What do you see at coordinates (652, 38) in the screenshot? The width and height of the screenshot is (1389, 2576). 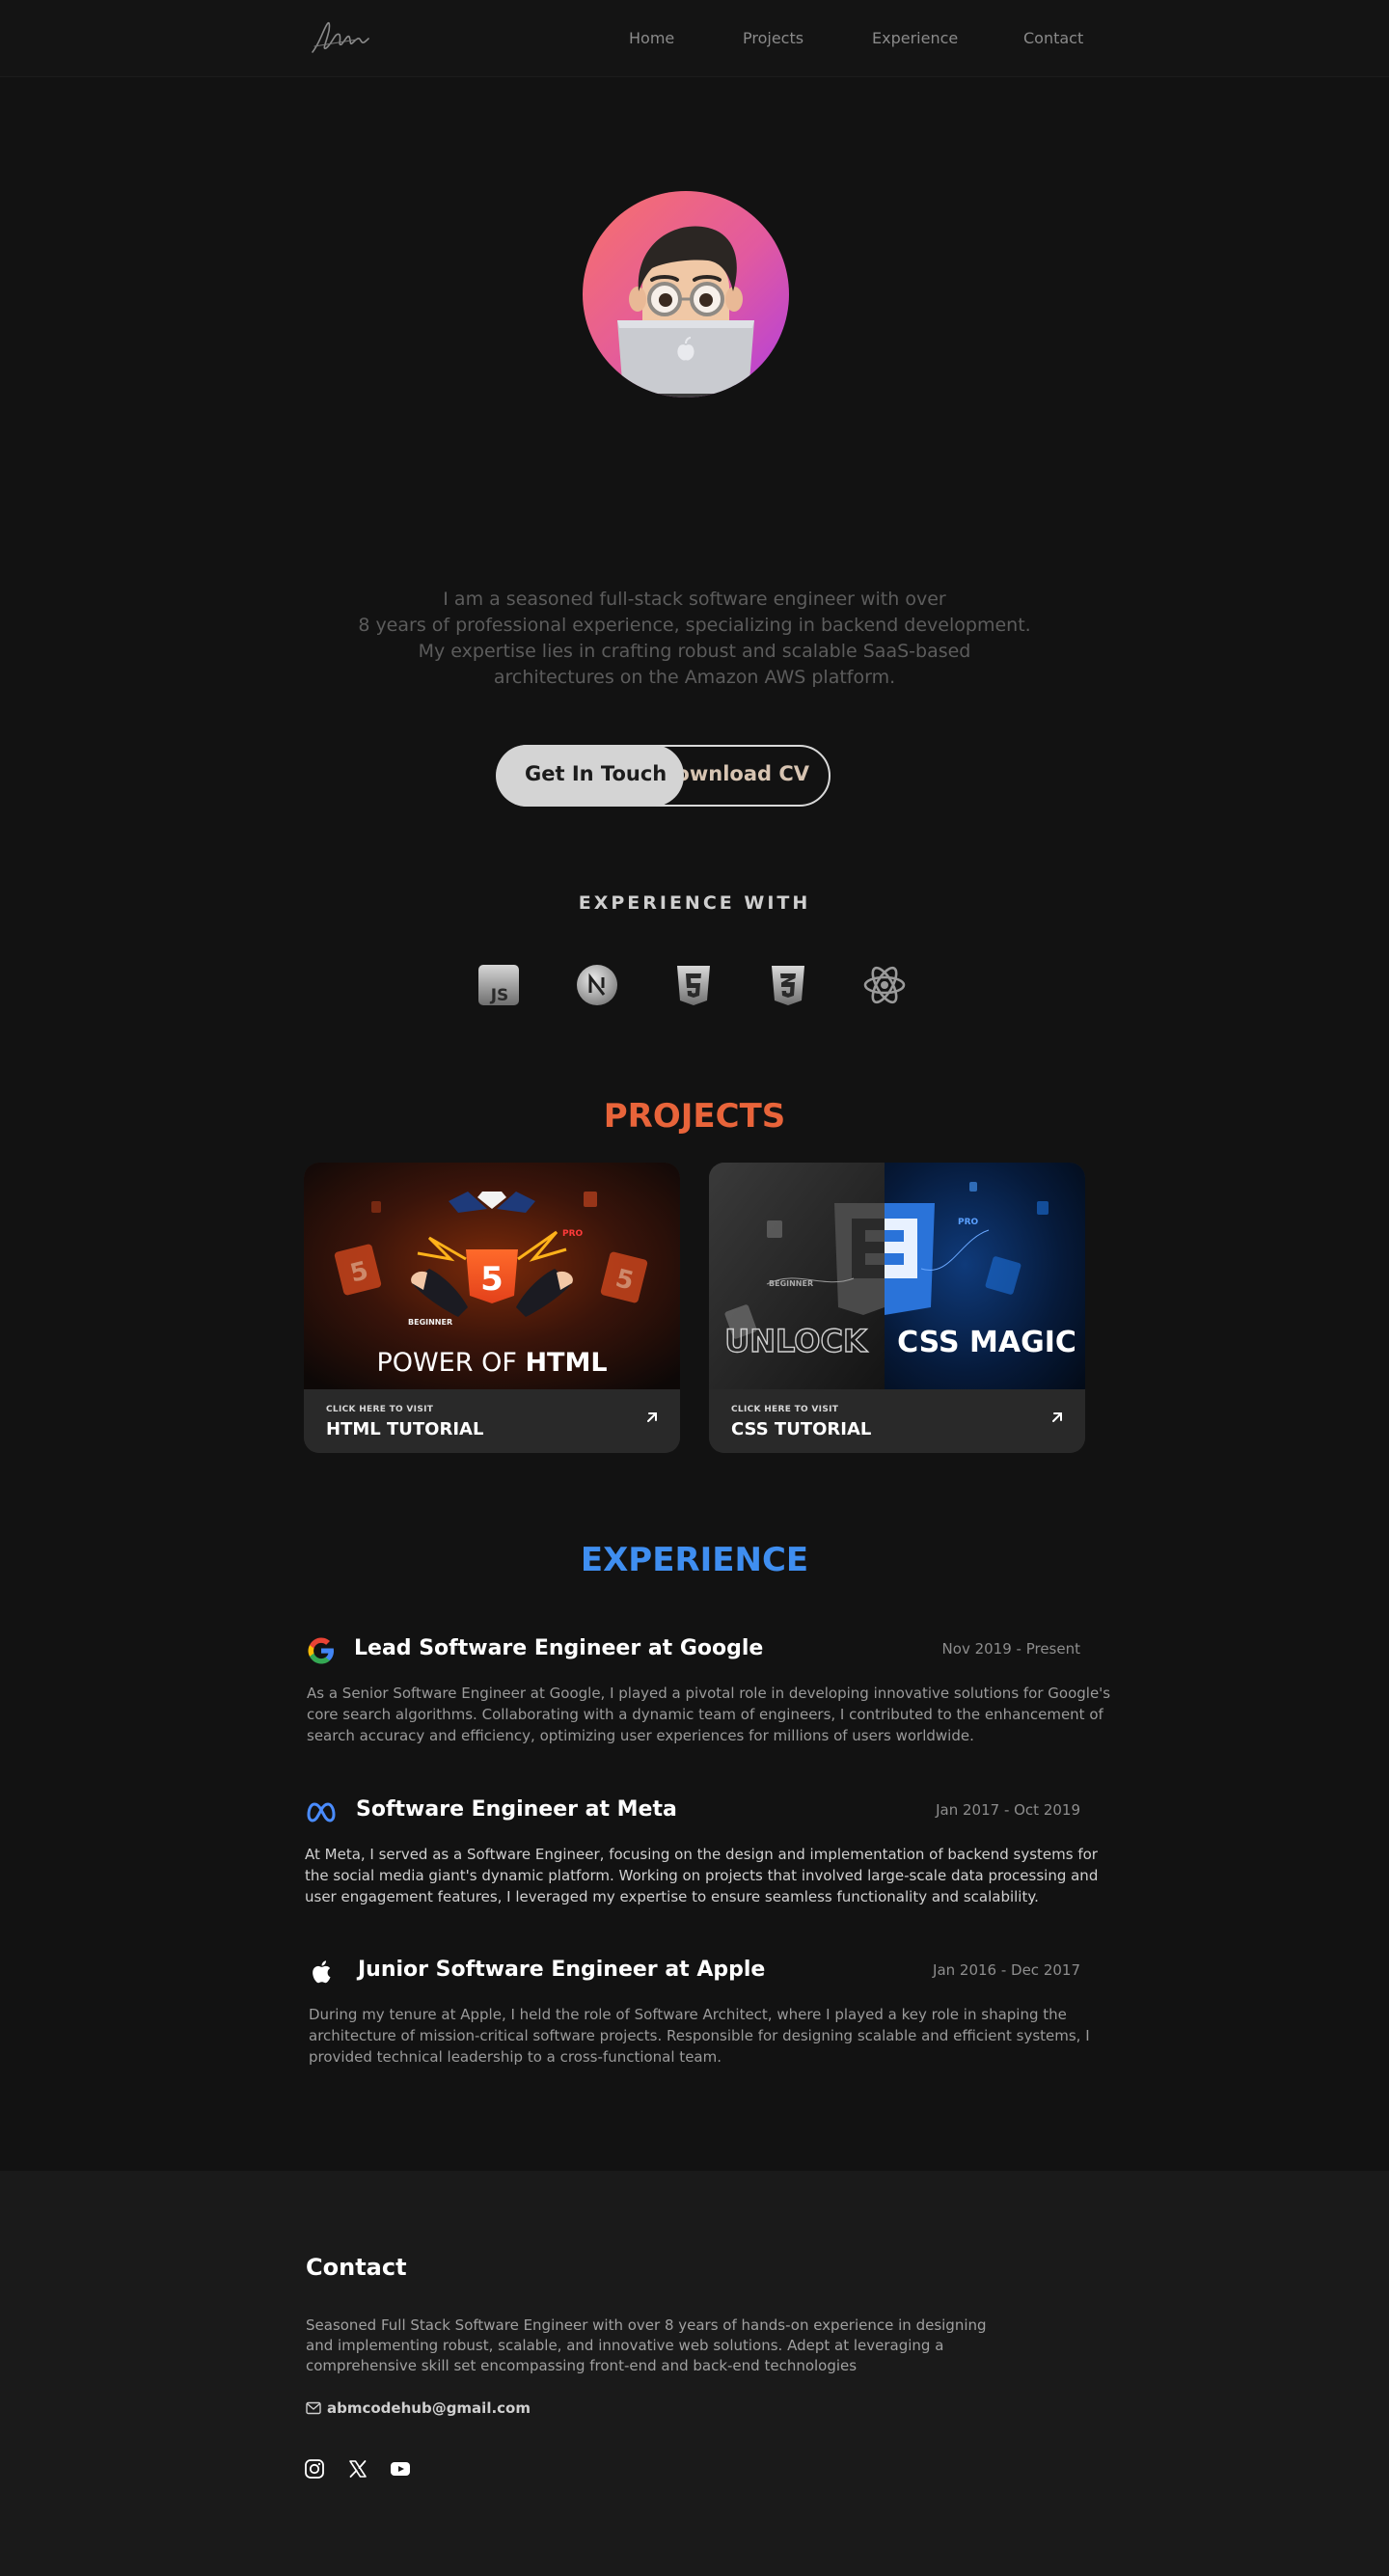 I see `nav-home-link: Home` at bounding box center [652, 38].